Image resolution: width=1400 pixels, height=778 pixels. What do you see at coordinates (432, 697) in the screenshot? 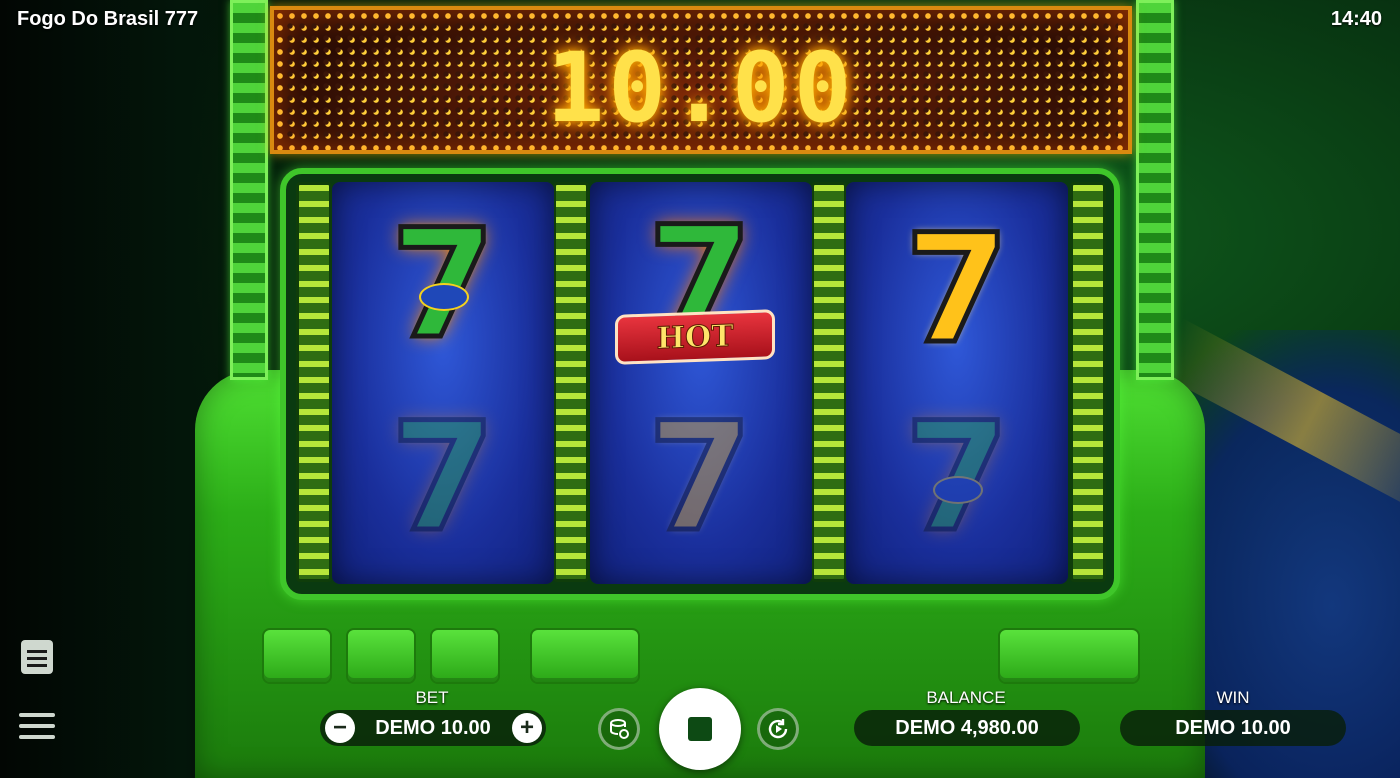
I see `bet-label: BET` at bounding box center [432, 697].